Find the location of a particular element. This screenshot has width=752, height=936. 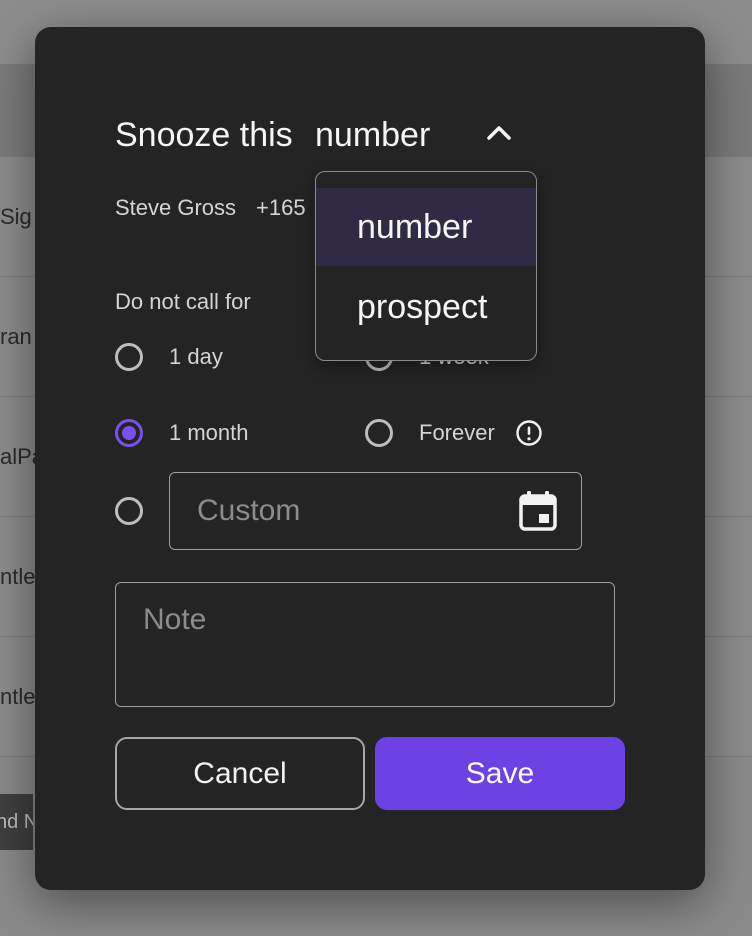

duration-label: Do not call for is located at coordinates (183, 301).